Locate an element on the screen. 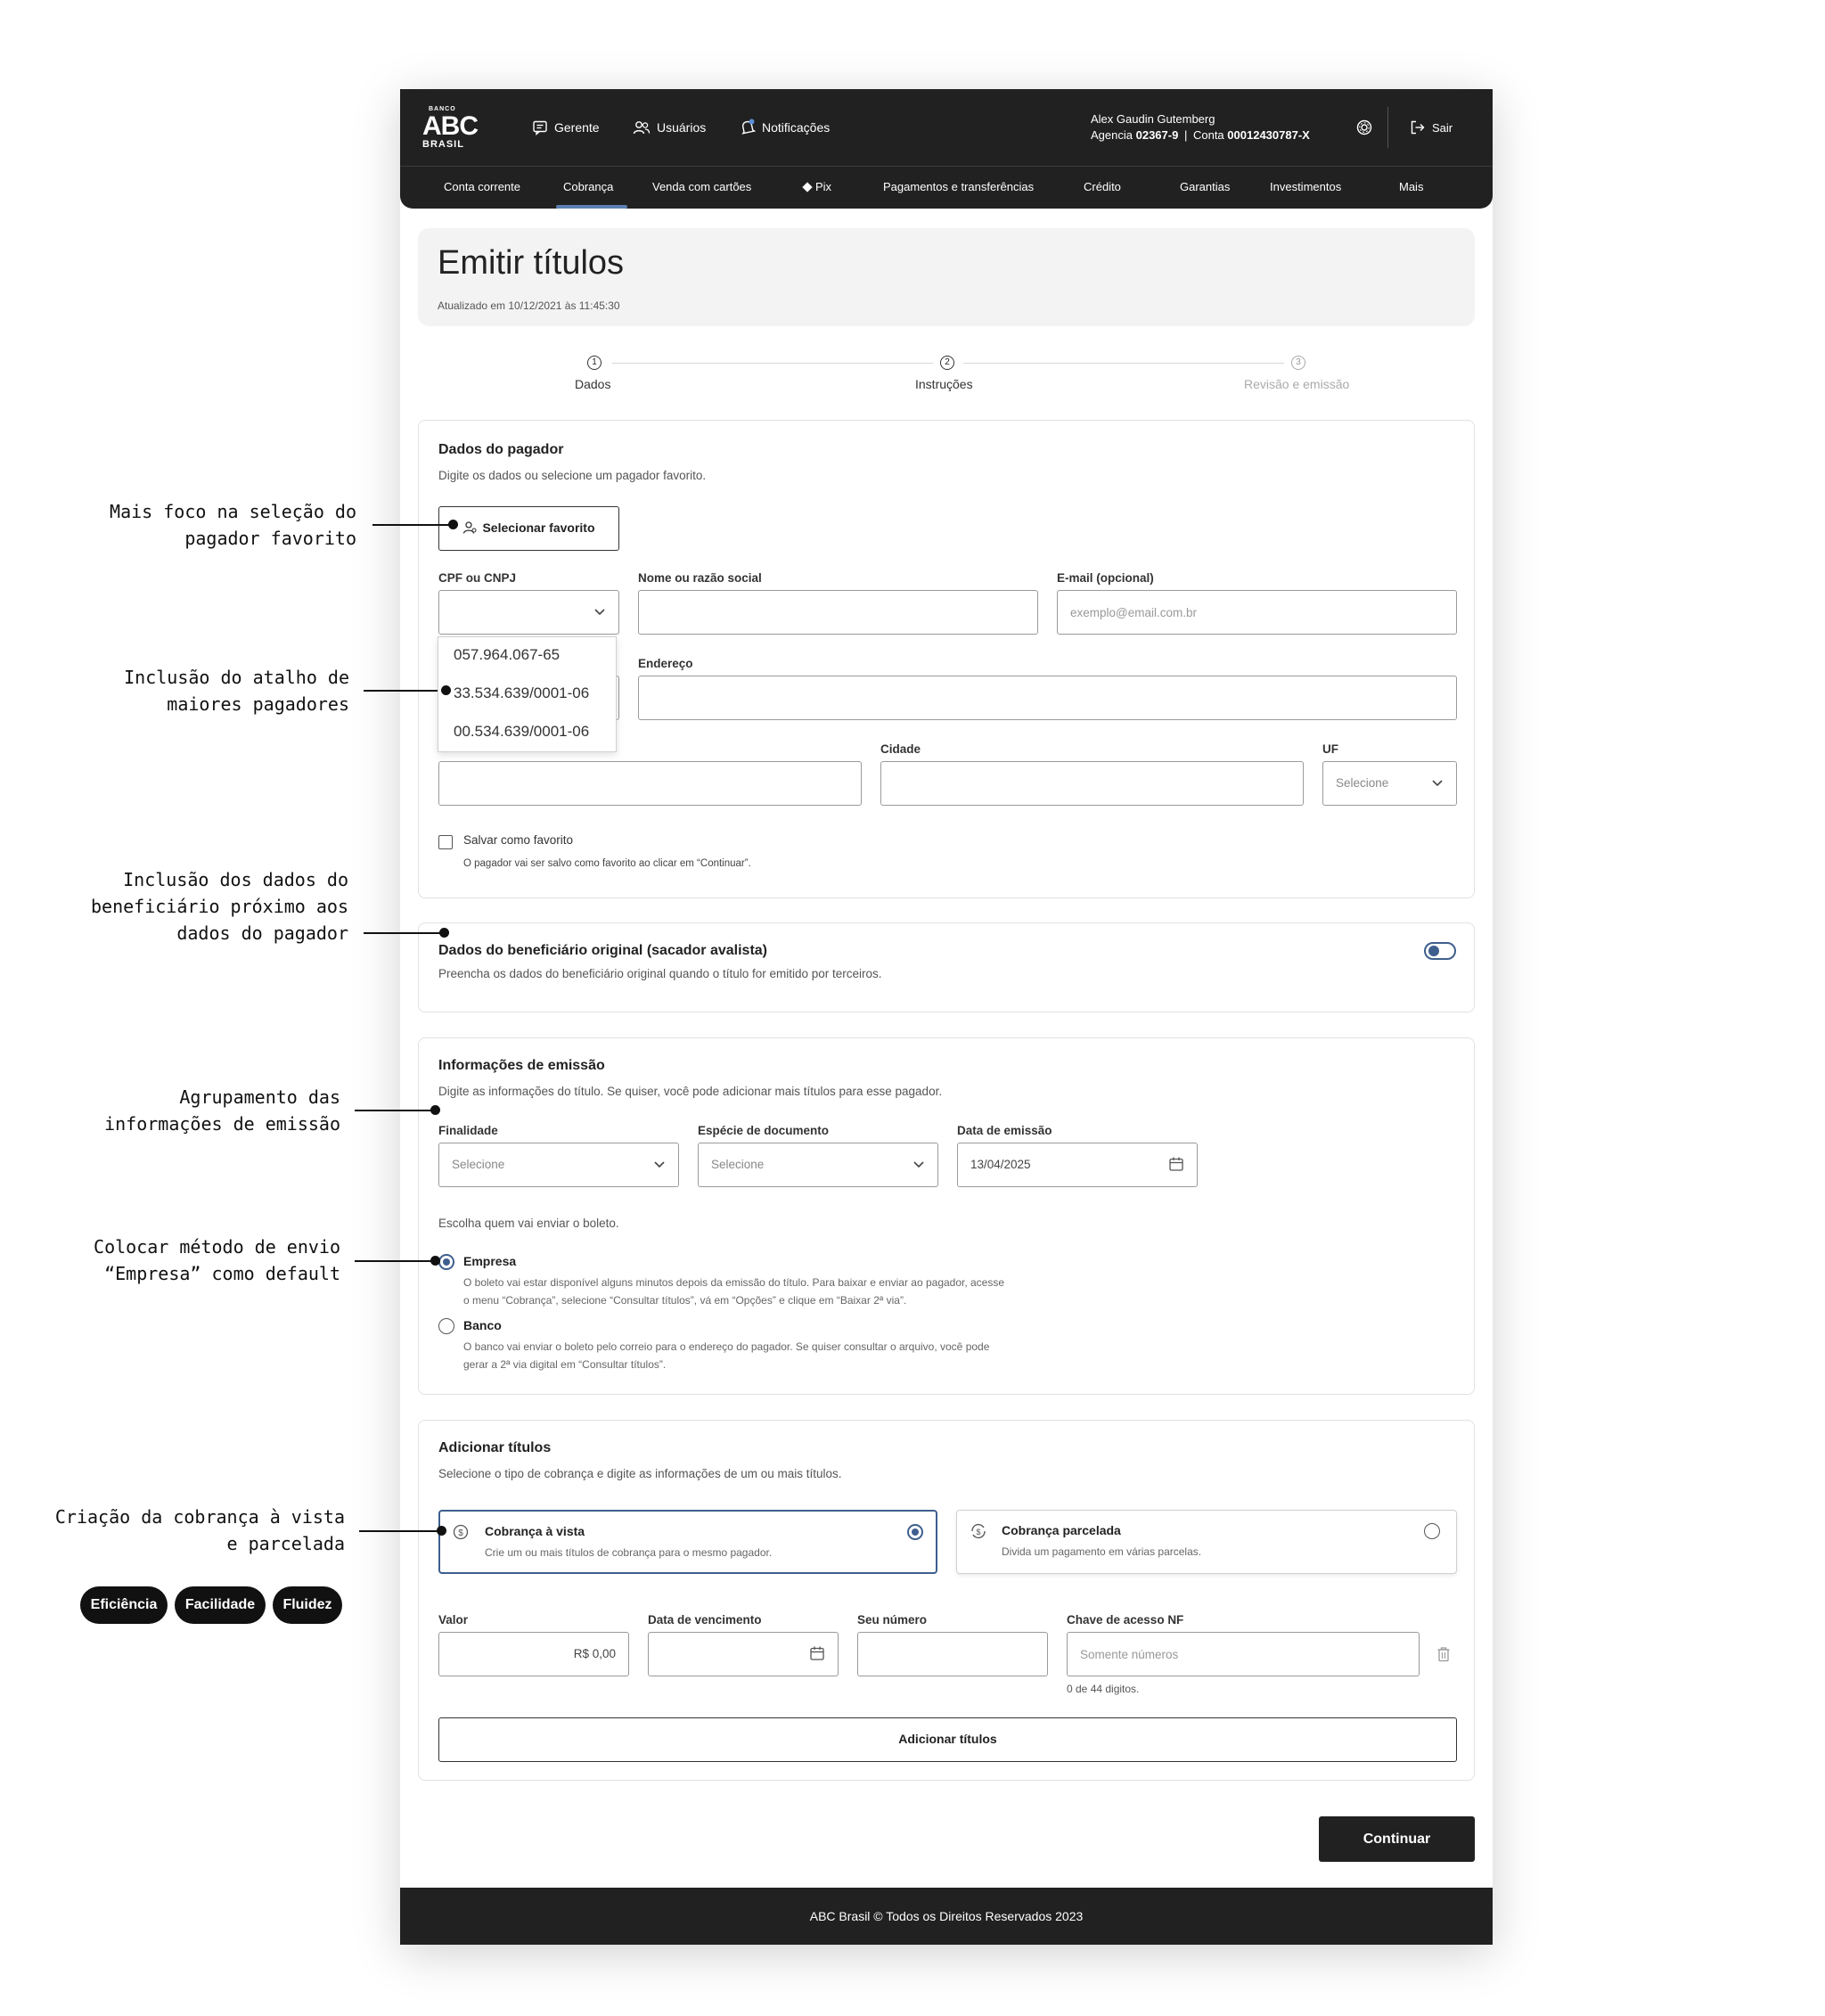  select-favorite-button: Selecionar favorito is located at coordinates (528, 528).